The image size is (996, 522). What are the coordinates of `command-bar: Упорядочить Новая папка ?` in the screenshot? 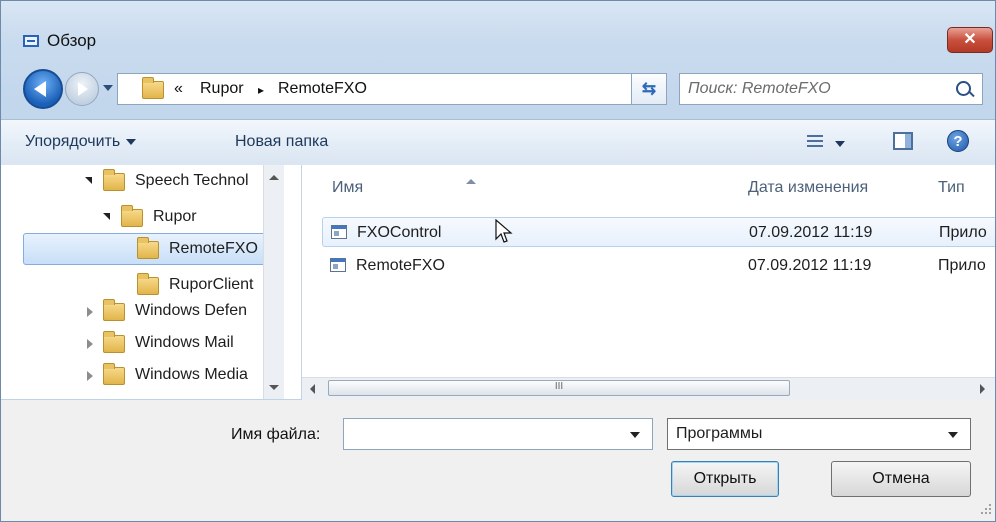 It's located at (498, 143).